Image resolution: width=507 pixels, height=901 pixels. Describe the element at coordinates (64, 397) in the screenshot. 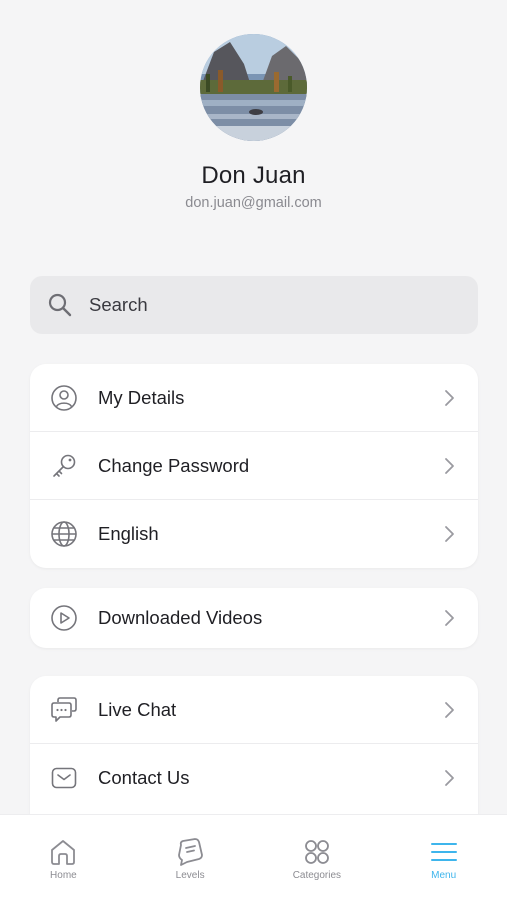

I see `user-circle-icon` at that location.